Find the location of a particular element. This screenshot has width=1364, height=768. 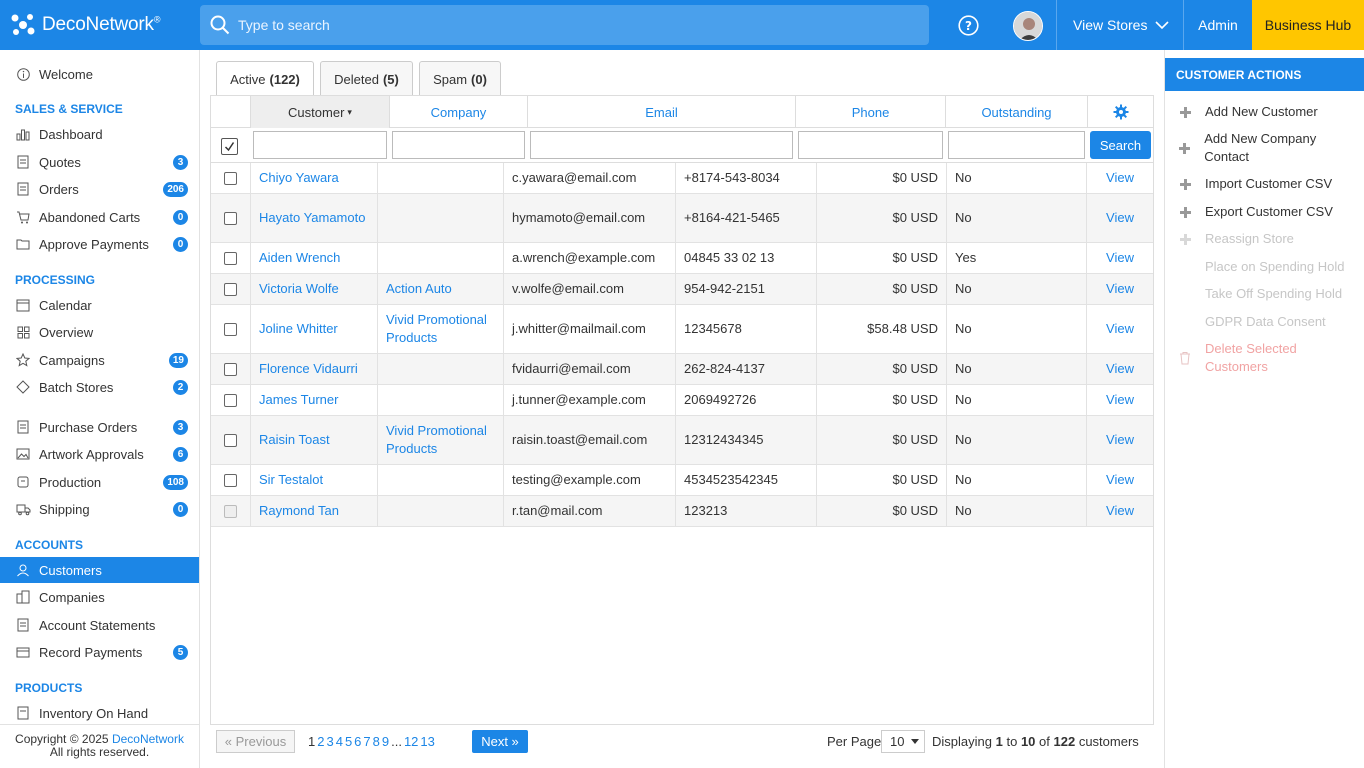

tab-active: Active (122) is located at coordinates (265, 79).